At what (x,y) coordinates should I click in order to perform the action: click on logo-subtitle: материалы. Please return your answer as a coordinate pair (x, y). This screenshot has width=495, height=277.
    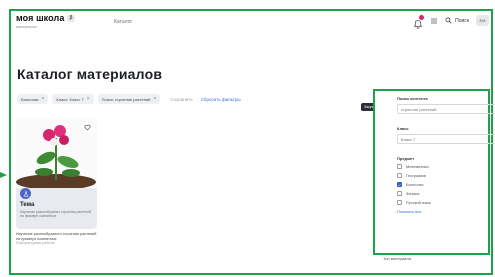
    Looking at the image, I should click on (26, 26).